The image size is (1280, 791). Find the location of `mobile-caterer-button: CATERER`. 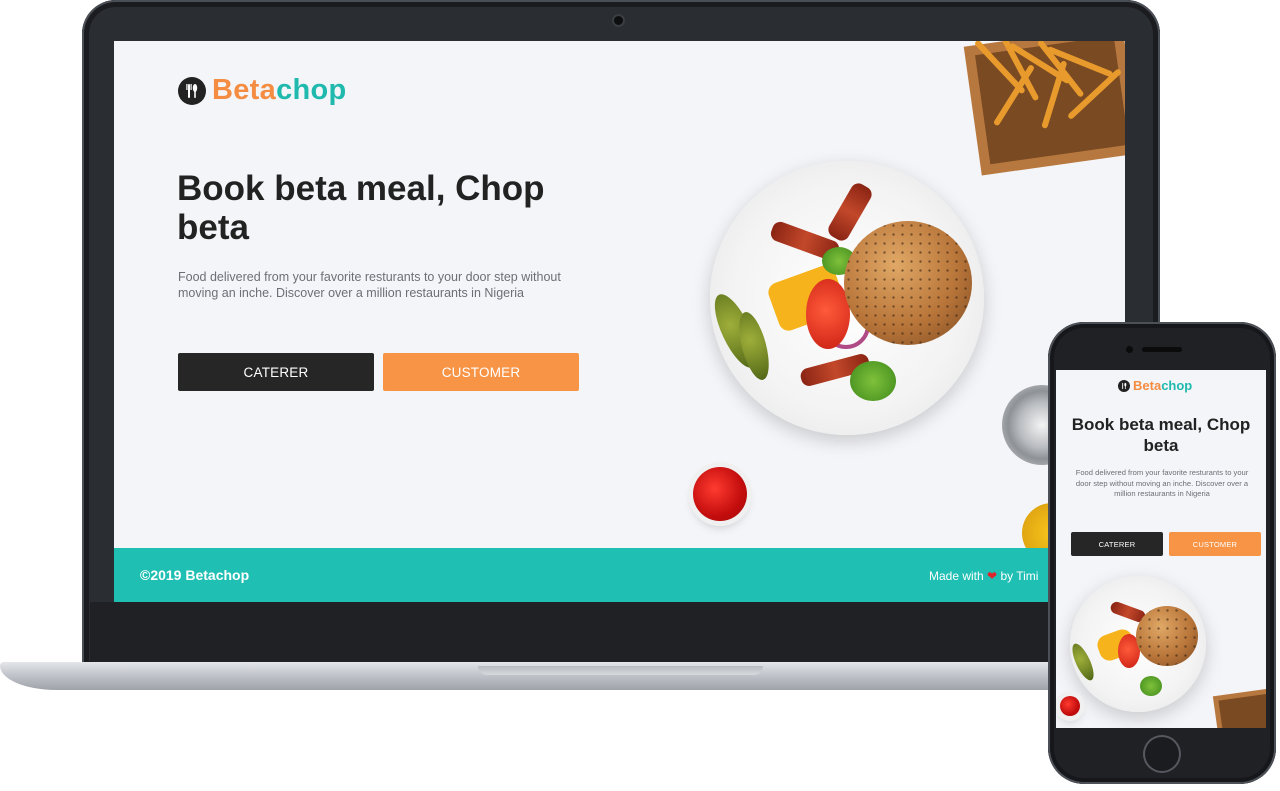

mobile-caterer-button: CATERER is located at coordinates (1117, 544).